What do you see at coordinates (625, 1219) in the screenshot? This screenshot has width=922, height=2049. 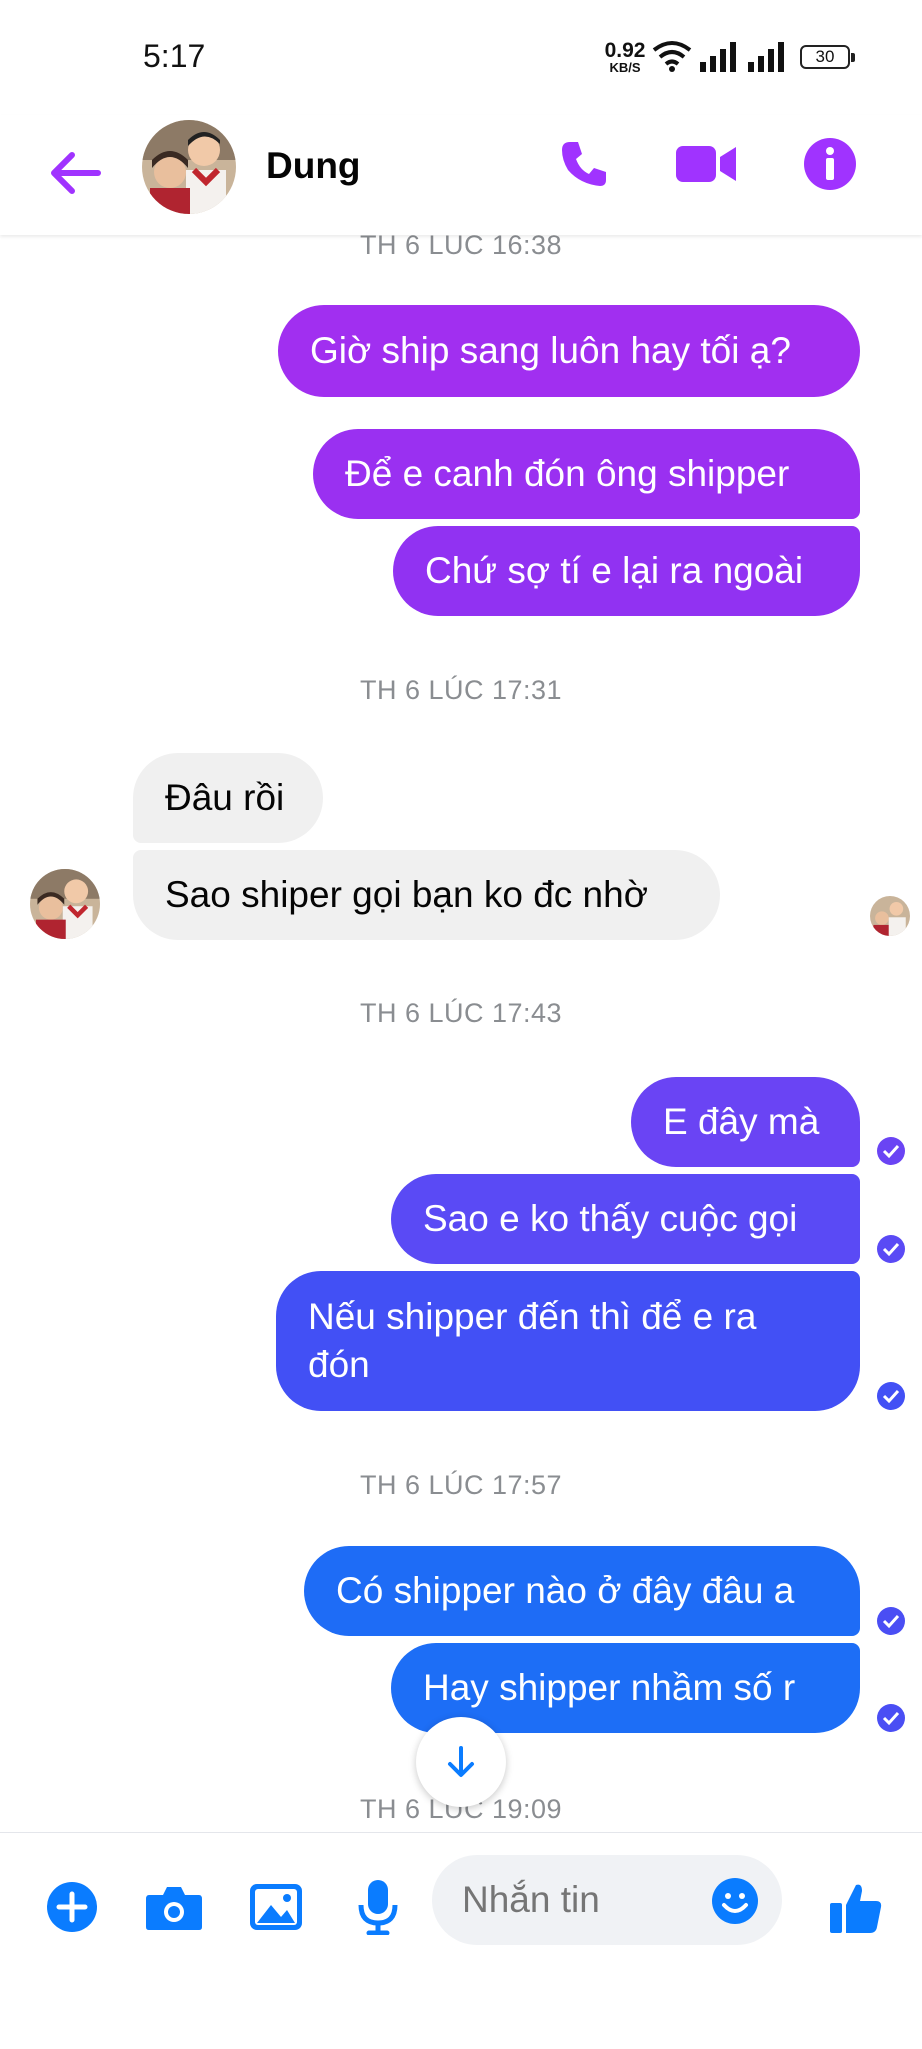 I see `message-bubble-outgoing: Sao e ko thấy cuộc gọi` at bounding box center [625, 1219].